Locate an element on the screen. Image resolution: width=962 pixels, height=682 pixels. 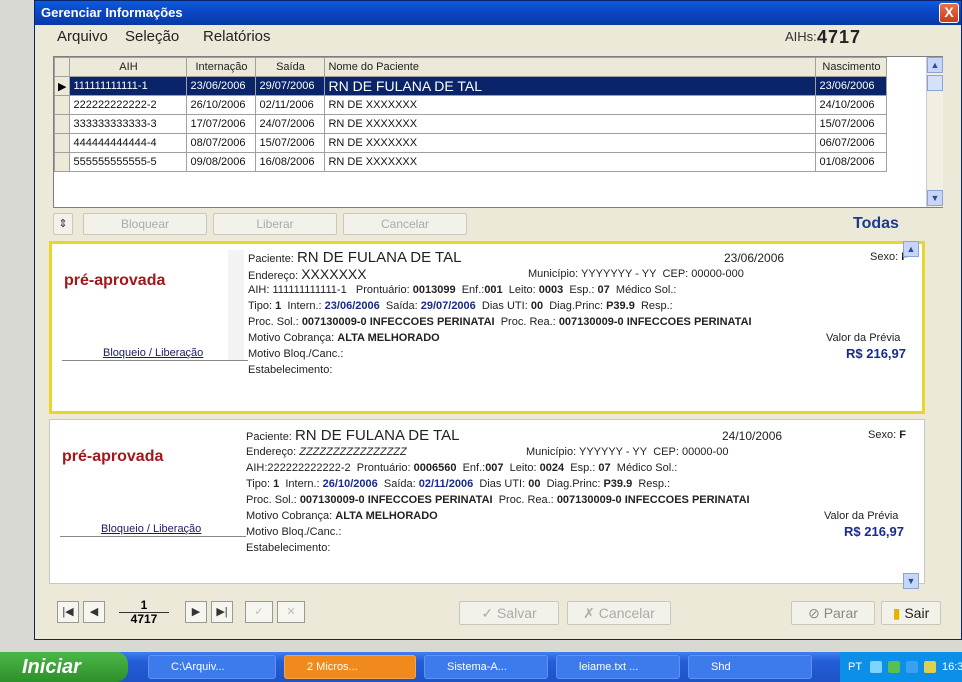
cell-internacao: 08/07/2006 is located at coordinates (221, 143).